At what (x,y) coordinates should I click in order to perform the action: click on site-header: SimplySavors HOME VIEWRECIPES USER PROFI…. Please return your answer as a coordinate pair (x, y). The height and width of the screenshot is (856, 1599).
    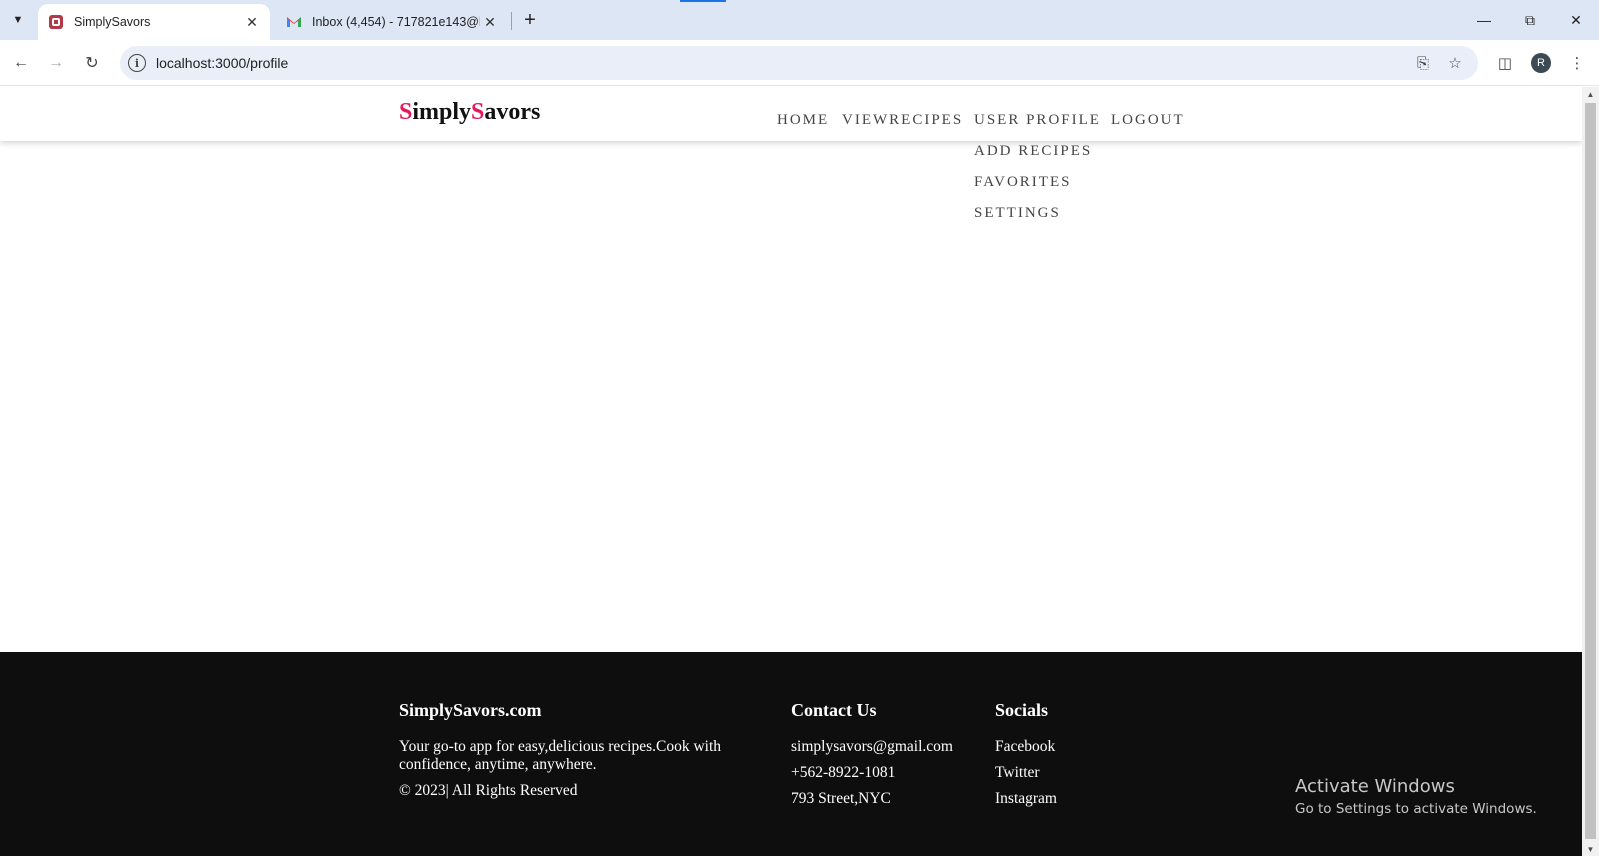
    Looking at the image, I should click on (791, 114).